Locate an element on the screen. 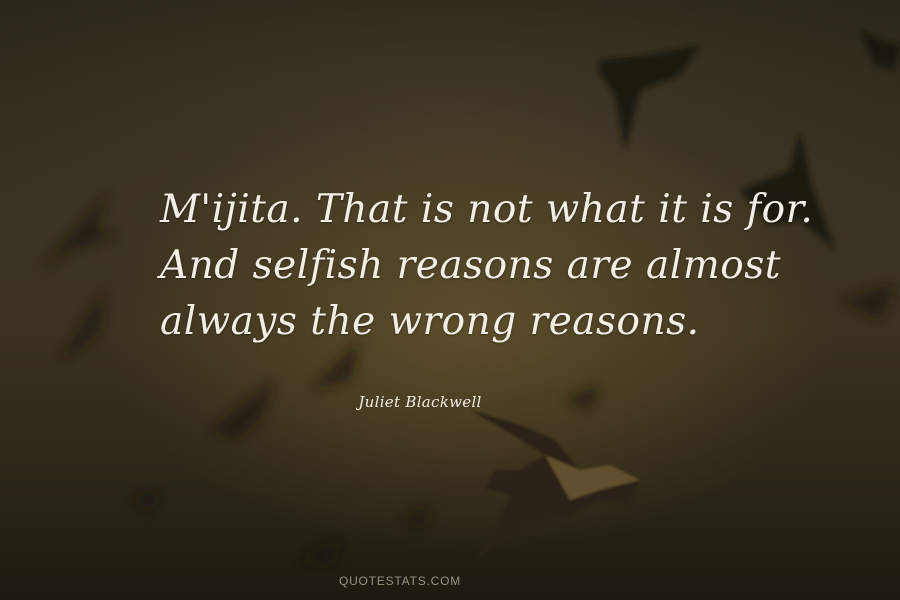 This screenshot has height=600, width=900. site-watermark: QUOTESTATS.COM is located at coordinates (400, 581).